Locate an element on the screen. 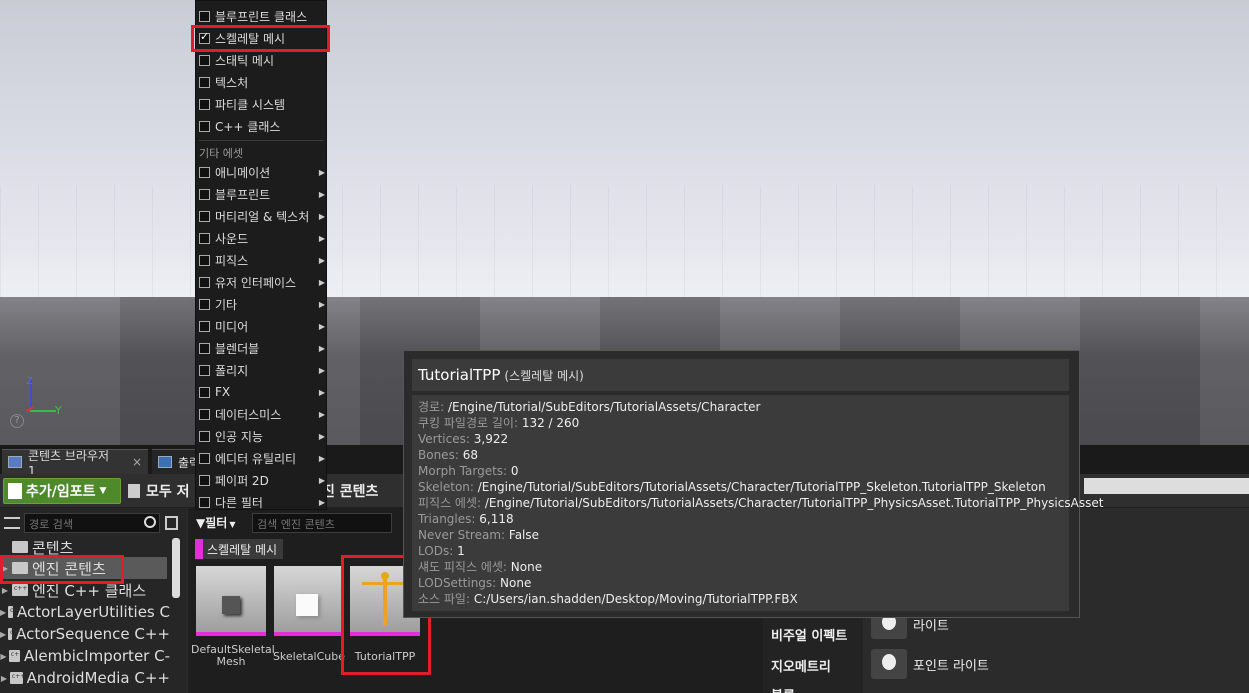  asset-search-input: 검색 엔진 콘텐츠 is located at coordinates (322, 523).